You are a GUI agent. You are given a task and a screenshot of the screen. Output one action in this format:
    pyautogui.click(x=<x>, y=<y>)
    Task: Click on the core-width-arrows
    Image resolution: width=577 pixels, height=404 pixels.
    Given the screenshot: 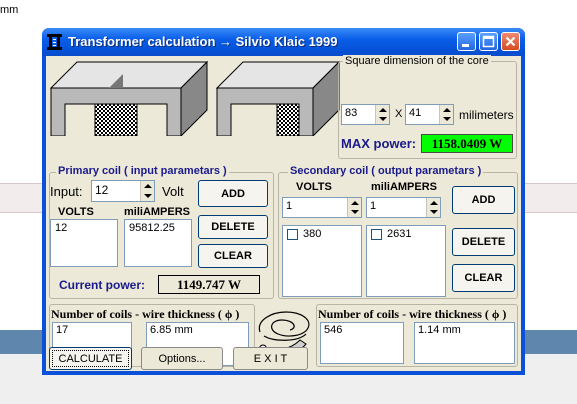 What is the action you would take?
    pyautogui.click(x=382, y=114)
    